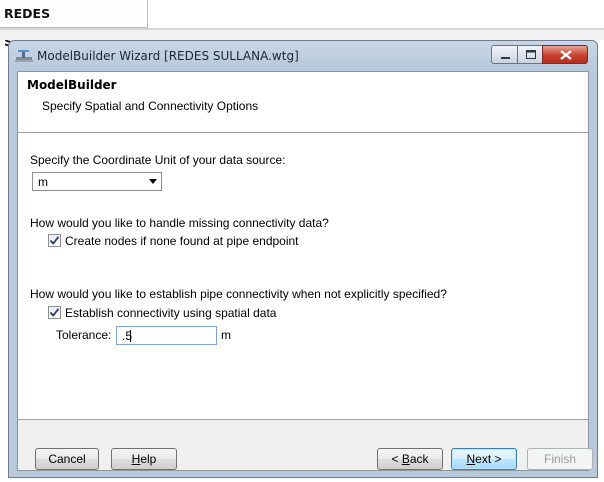 Image resolution: width=604 pixels, height=482 pixels. What do you see at coordinates (530, 54) in the screenshot?
I see `maximize-button` at bounding box center [530, 54].